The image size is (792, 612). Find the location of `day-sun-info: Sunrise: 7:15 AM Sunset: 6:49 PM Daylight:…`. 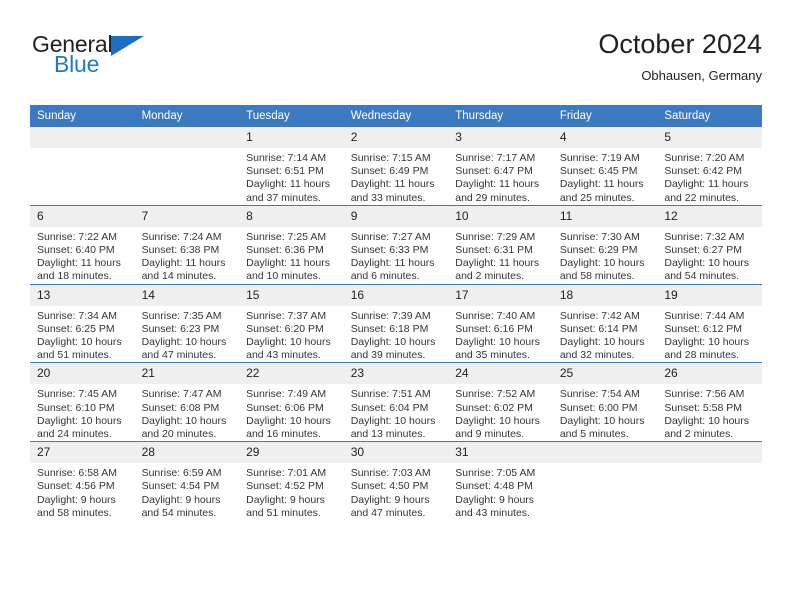

day-sun-info: Sunrise: 7:15 AM Sunset: 6:49 PM Daylight:… is located at coordinates (396, 176).